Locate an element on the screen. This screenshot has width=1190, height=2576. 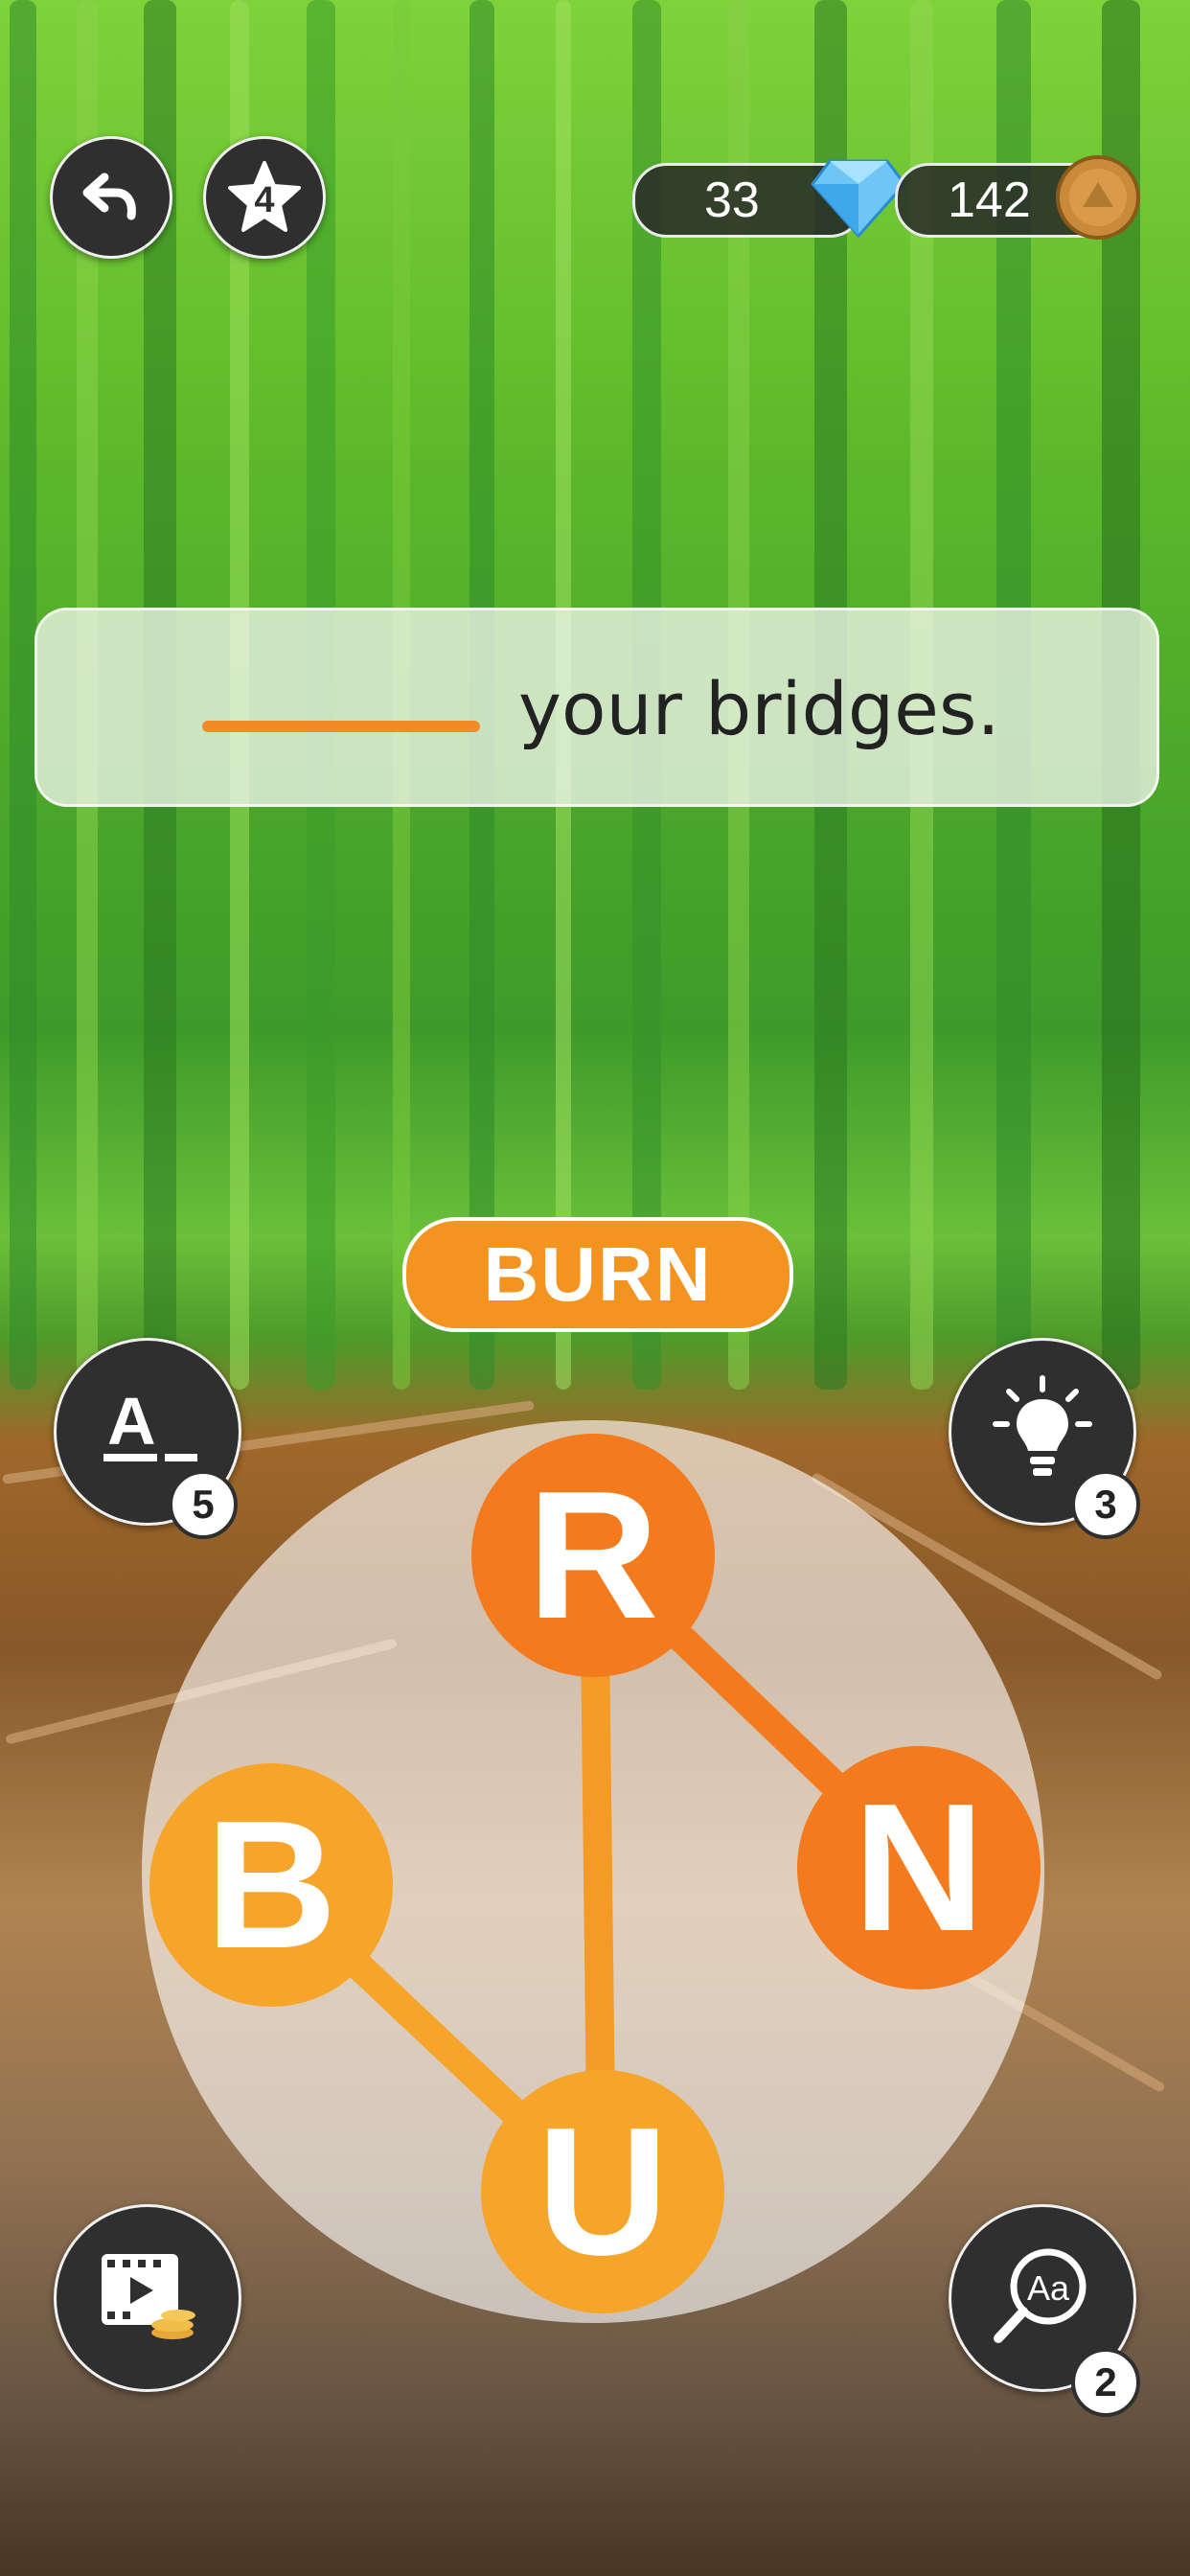
letter-tile-n: N is located at coordinates (919, 1868).